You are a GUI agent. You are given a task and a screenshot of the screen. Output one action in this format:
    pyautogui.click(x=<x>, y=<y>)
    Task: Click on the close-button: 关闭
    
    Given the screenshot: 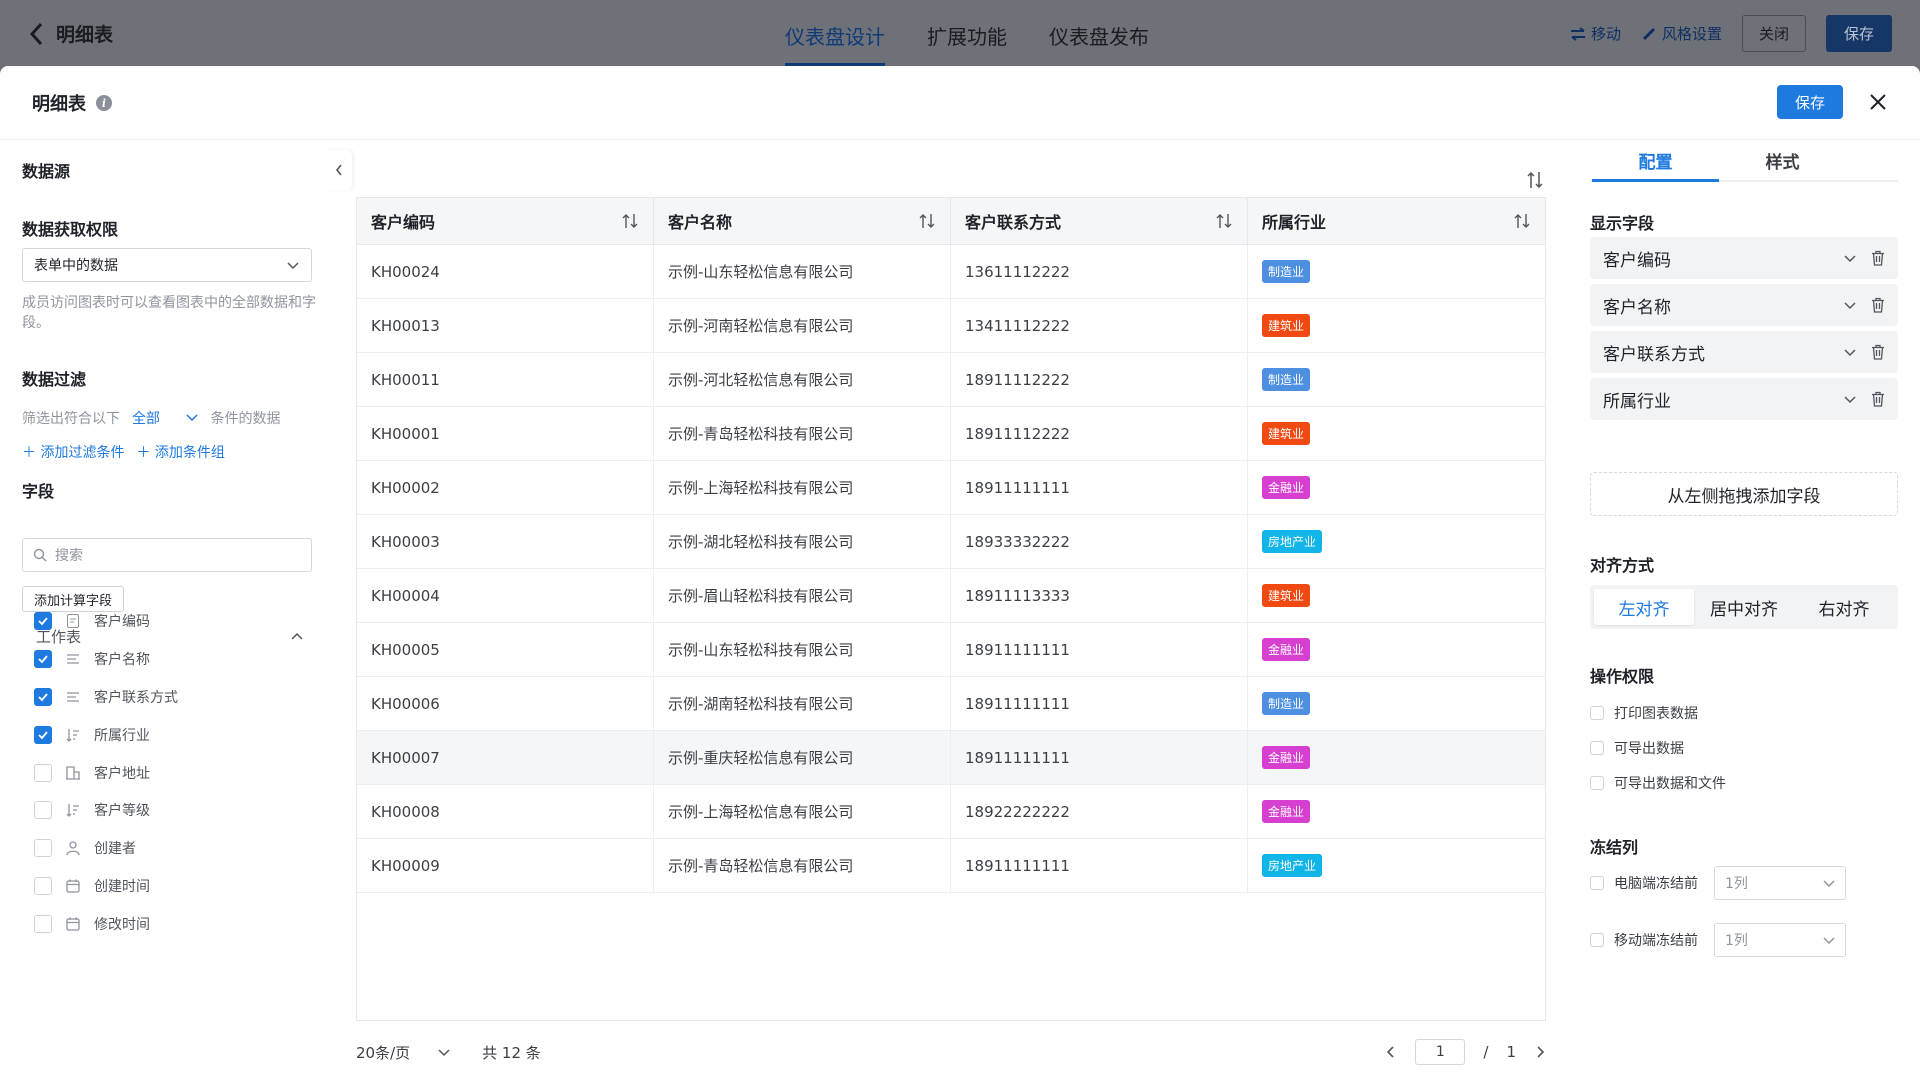 What is the action you would take?
    pyautogui.click(x=1773, y=33)
    